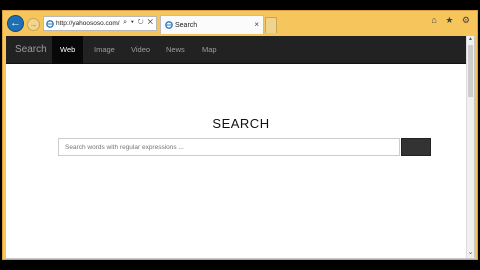 The width and height of the screenshot is (480, 270). Describe the element at coordinates (256, 24) in the screenshot. I see `close-icon: ×` at that location.